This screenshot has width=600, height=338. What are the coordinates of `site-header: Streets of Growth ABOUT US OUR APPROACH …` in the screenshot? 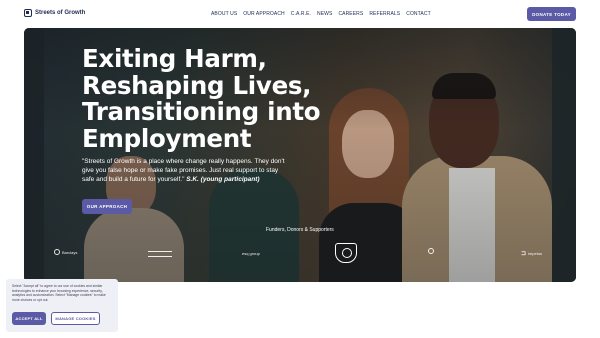 It's located at (300, 14).